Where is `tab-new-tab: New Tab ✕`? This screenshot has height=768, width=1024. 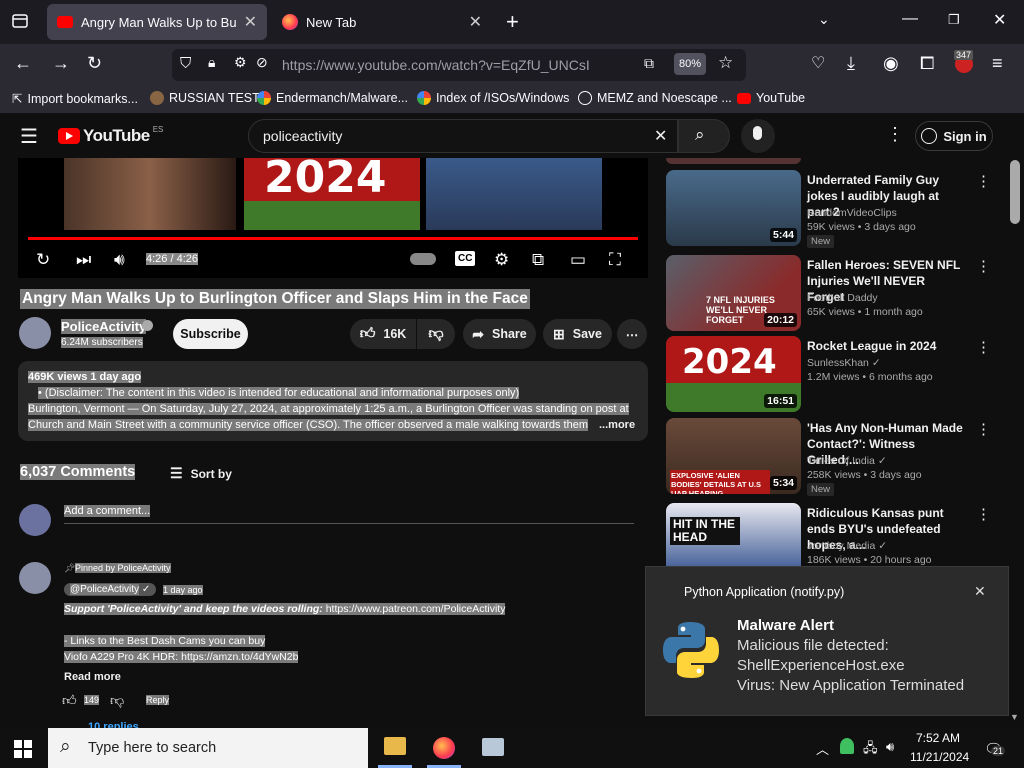 tab-new-tab: New Tab ✕ is located at coordinates (382, 22).